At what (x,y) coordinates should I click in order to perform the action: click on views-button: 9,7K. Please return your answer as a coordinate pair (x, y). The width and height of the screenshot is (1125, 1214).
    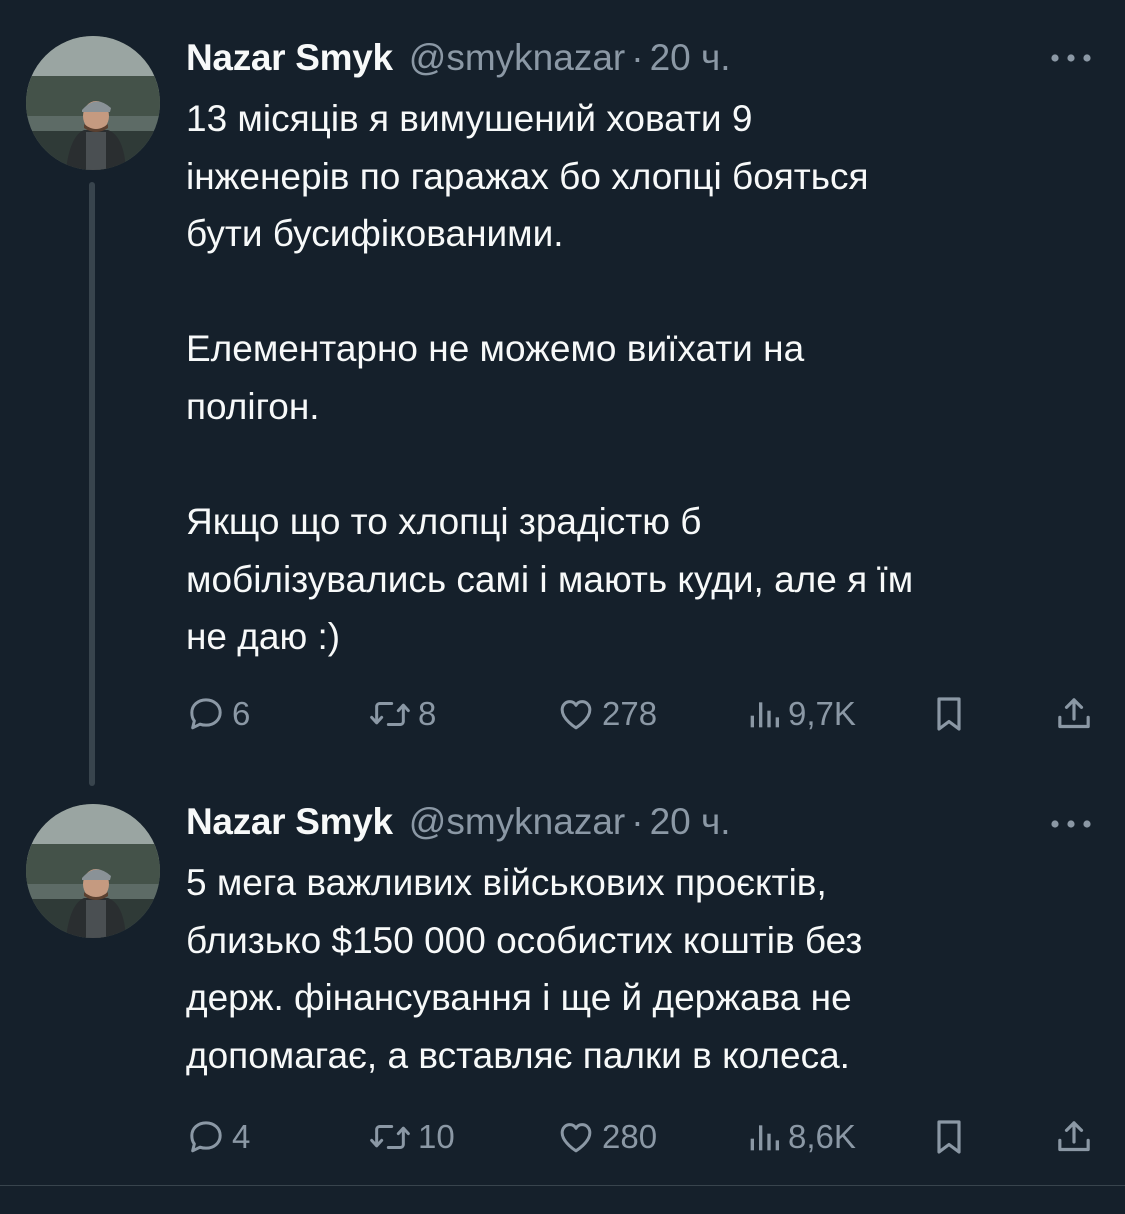
    Looking at the image, I should click on (801, 714).